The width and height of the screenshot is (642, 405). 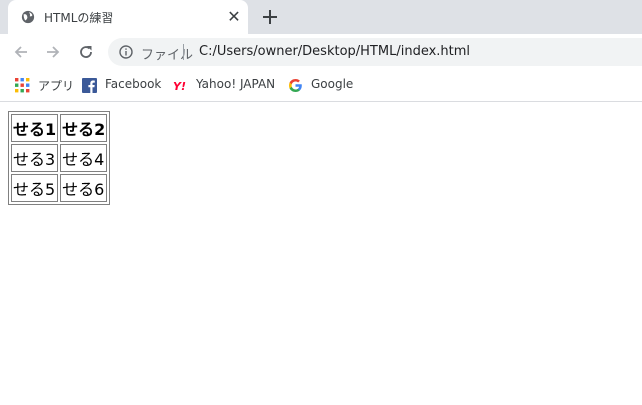 What do you see at coordinates (89, 85) in the screenshot?
I see `facebook-icon` at bounding box center [89, 85].